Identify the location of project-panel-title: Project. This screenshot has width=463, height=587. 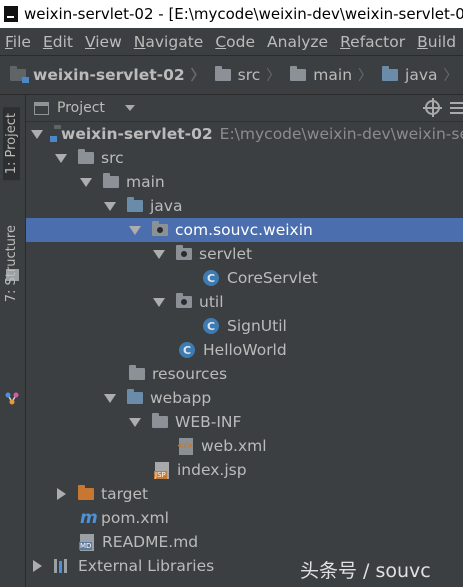
(81, 108).